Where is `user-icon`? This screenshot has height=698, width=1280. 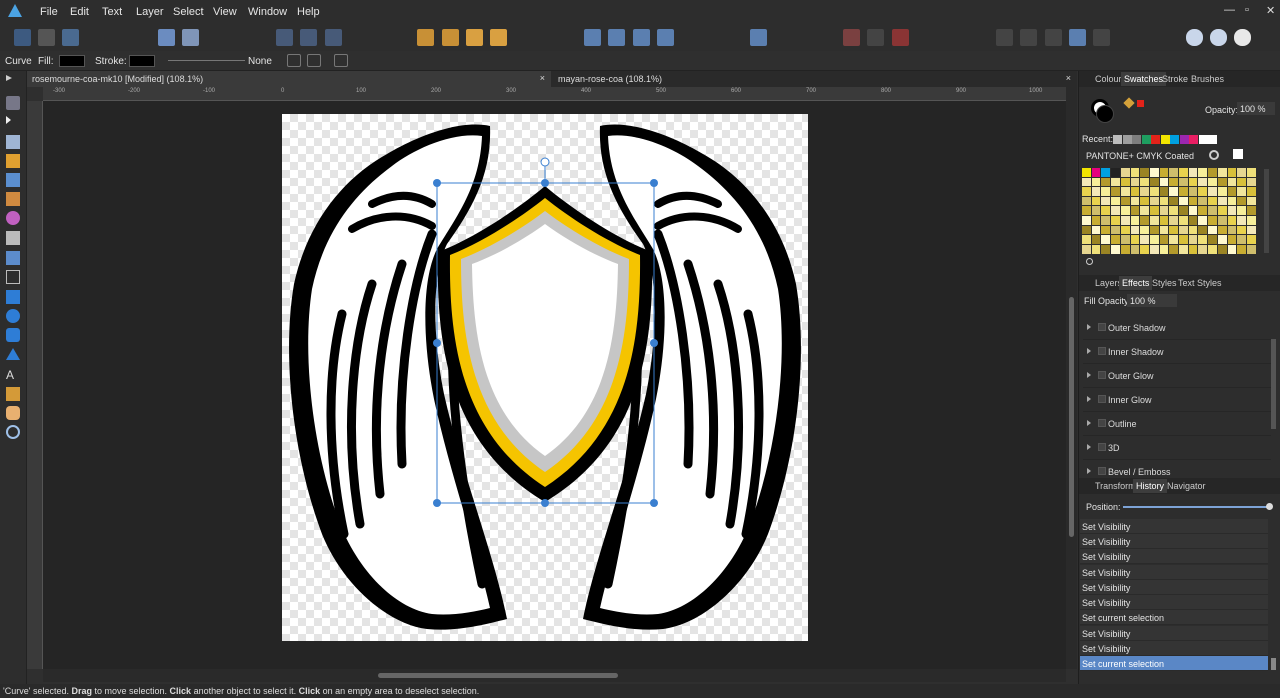
user-icon is located at coordinates (1194, 37).